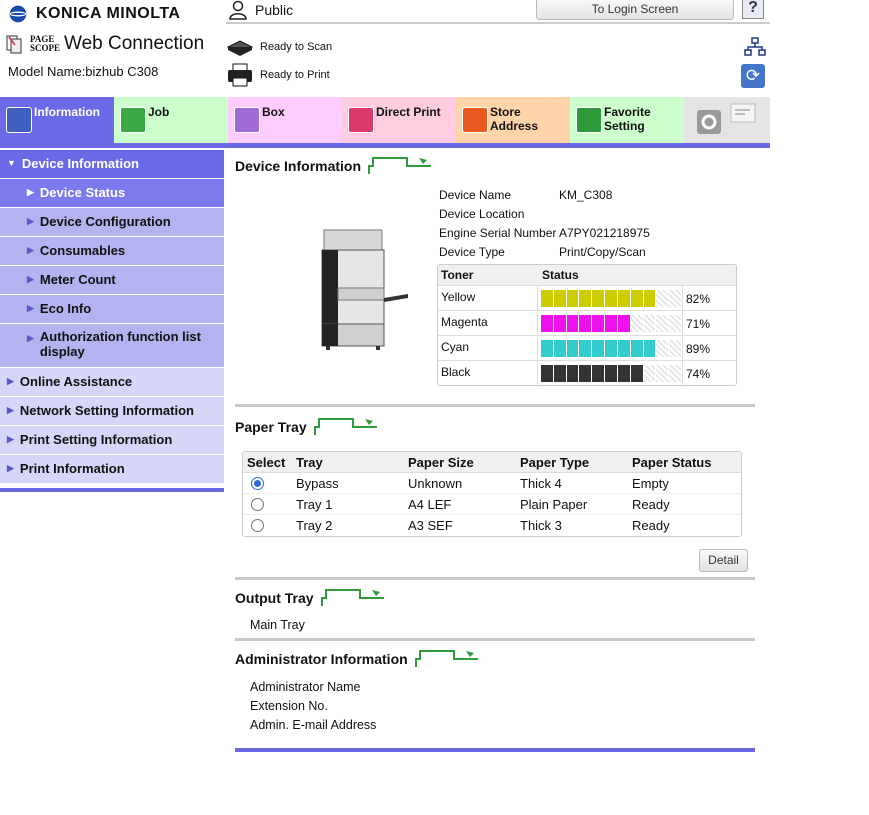 This screenshot has width=869, height=815. Describe the element at coordinates (238, 10) in the screenshot. I see `user-icon` at that location.